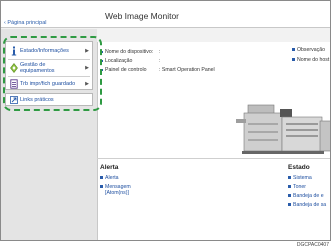 The image size is (331, 251). What do you see at coordinates (142, 16) in the screenshot?
I see `app-title: Web Image Monitor` at bounding box center [142, 16].